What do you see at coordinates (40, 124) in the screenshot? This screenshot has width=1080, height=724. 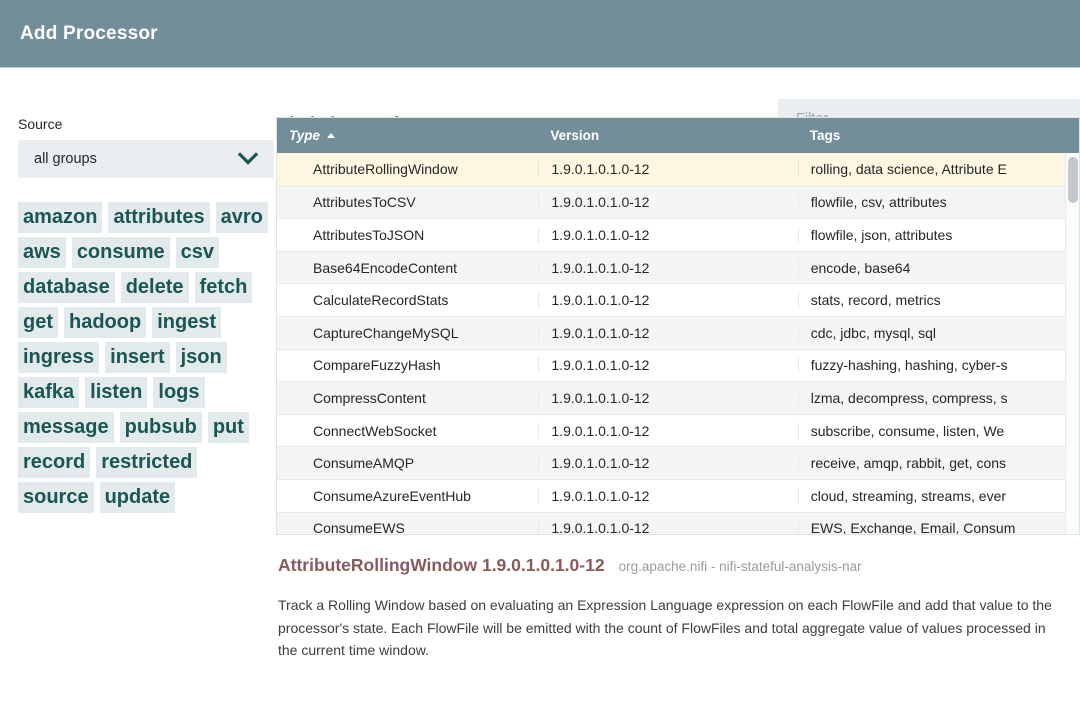 I see `source-label: Source` at bounding box center [40, 124].